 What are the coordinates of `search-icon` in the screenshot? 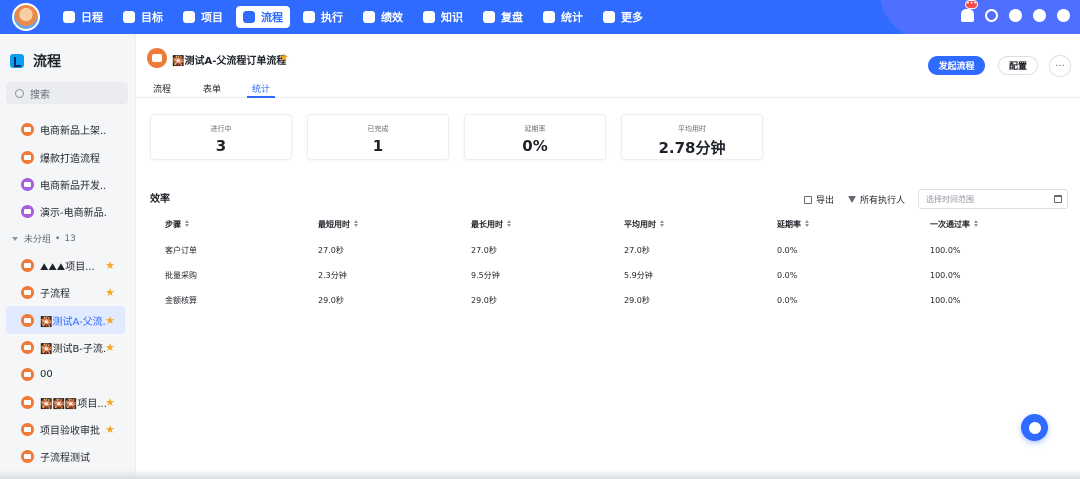 It's located at (991, 15).